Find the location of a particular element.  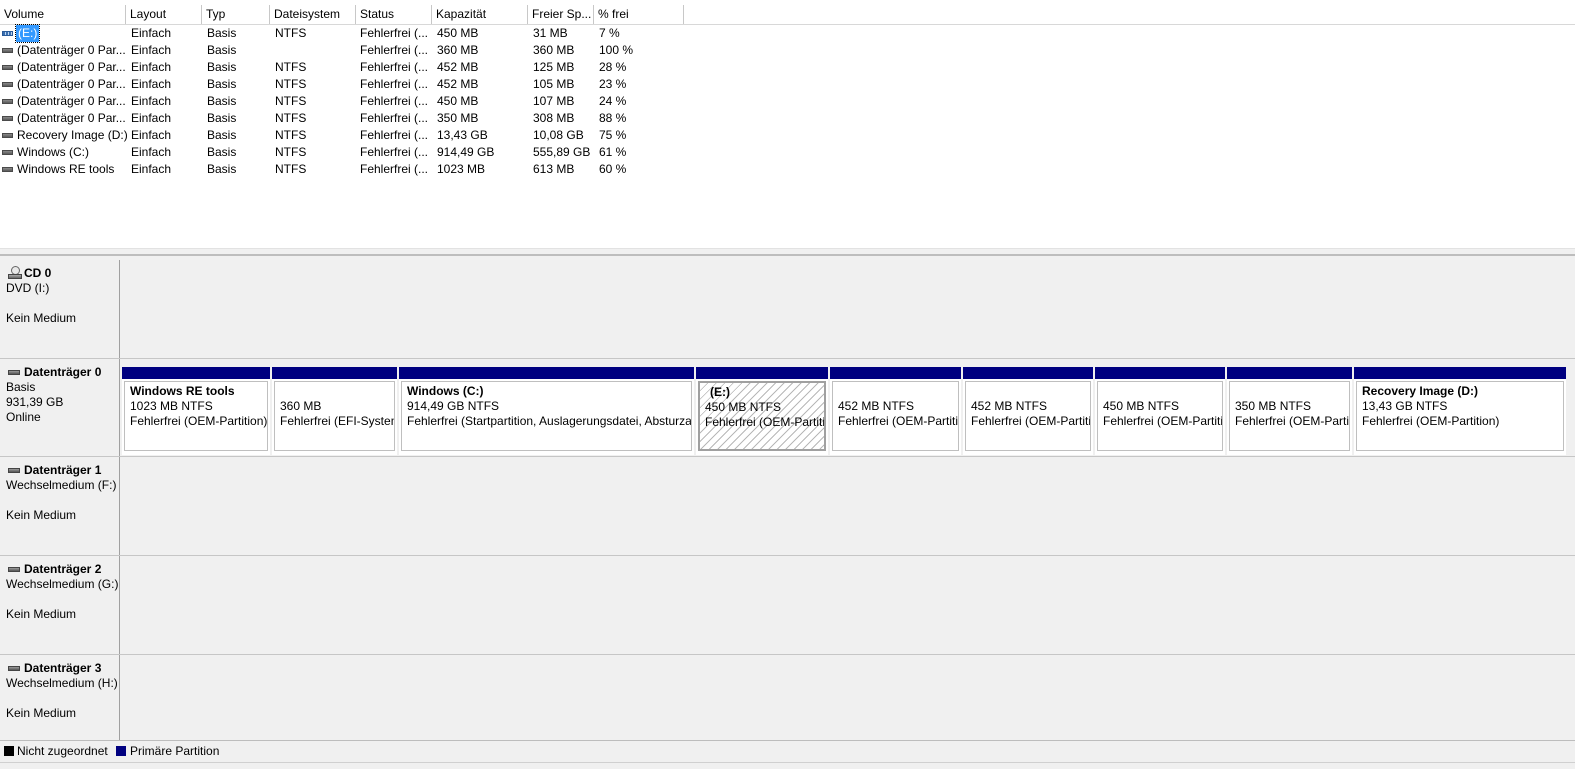

volume-cell-cap: 450 MB is located at coordinates (458, 33).